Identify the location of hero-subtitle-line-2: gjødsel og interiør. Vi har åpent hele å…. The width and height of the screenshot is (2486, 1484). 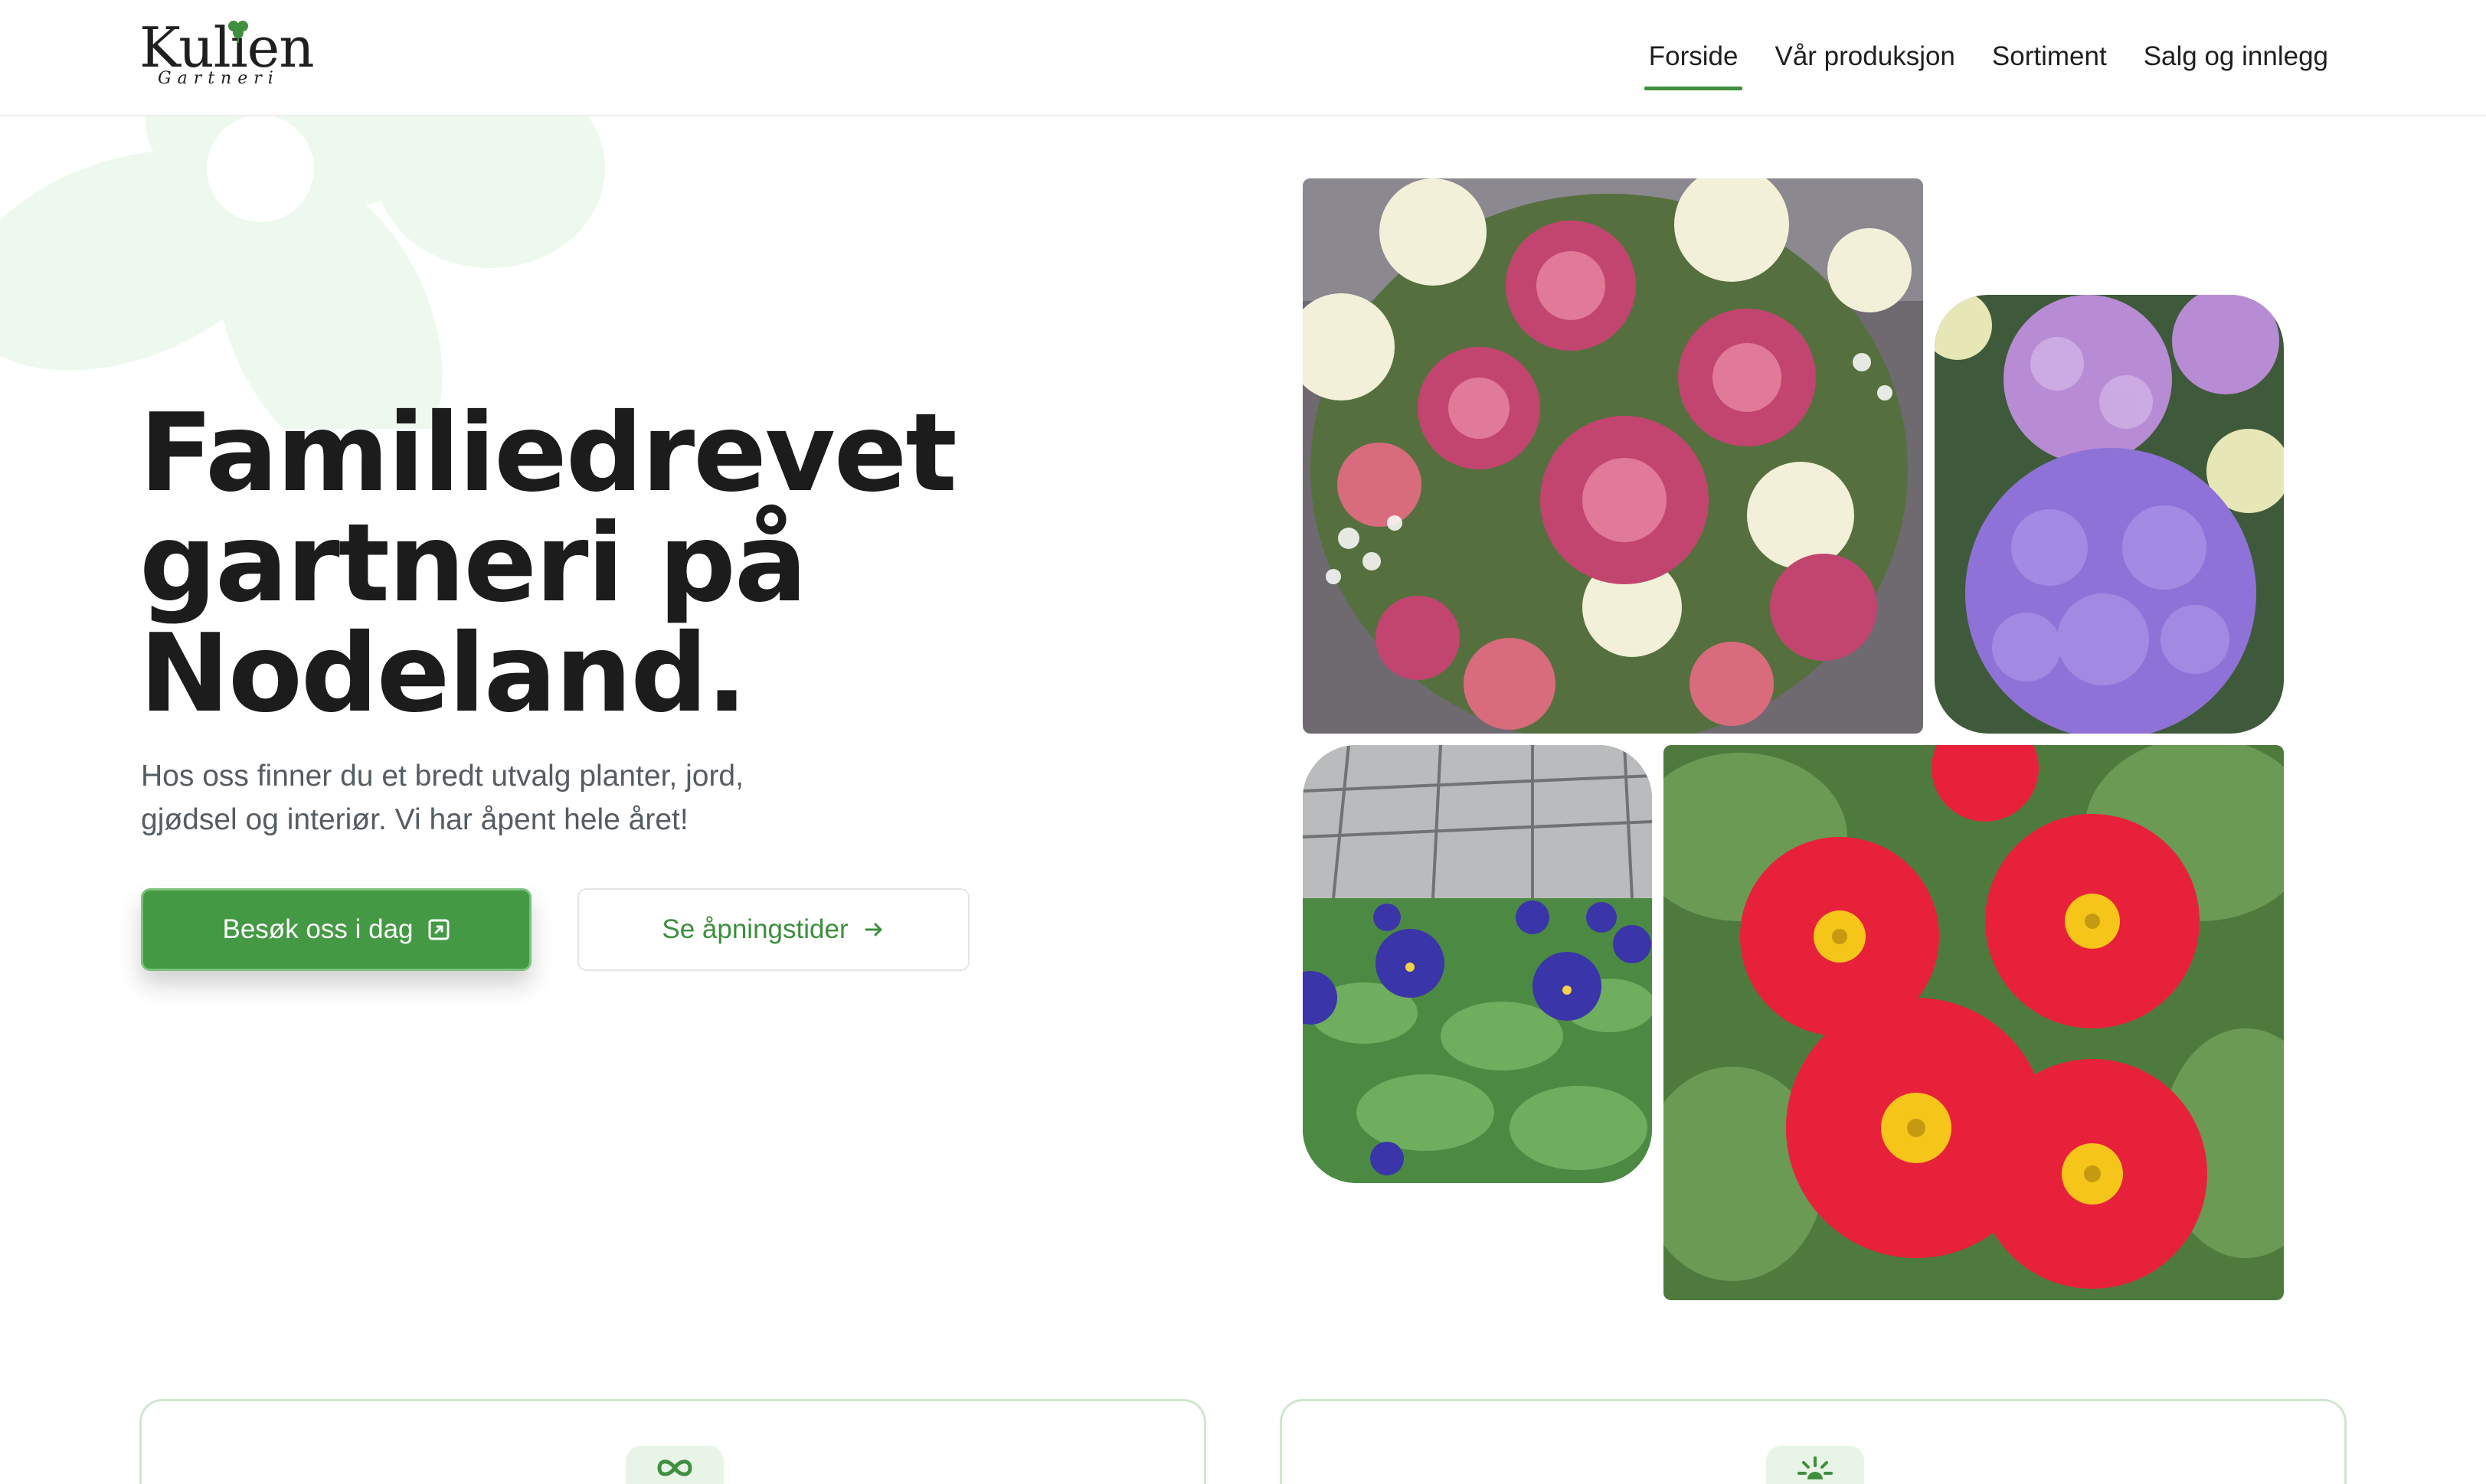
(415, 819).